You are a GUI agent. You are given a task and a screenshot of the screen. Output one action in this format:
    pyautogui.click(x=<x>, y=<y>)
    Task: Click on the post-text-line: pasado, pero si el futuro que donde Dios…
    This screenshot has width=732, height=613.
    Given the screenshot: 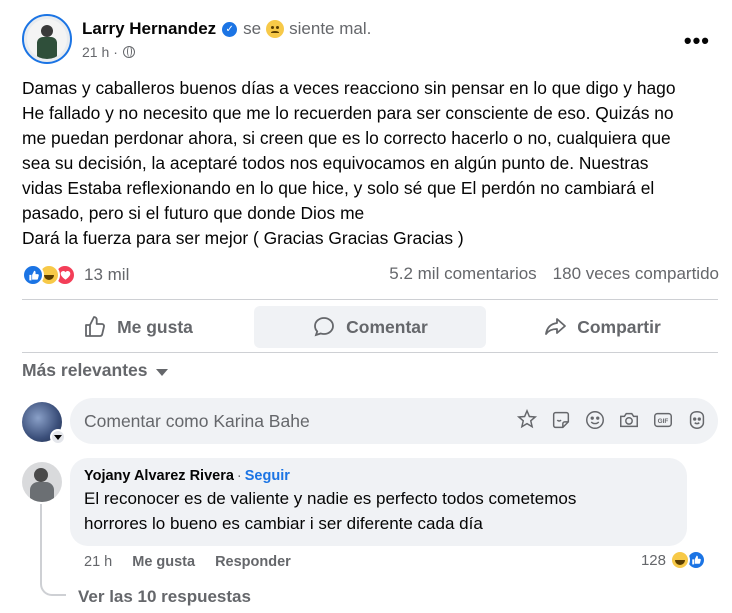 What is the action you would take?
    pyautogui.click(x=193, y=213)
    